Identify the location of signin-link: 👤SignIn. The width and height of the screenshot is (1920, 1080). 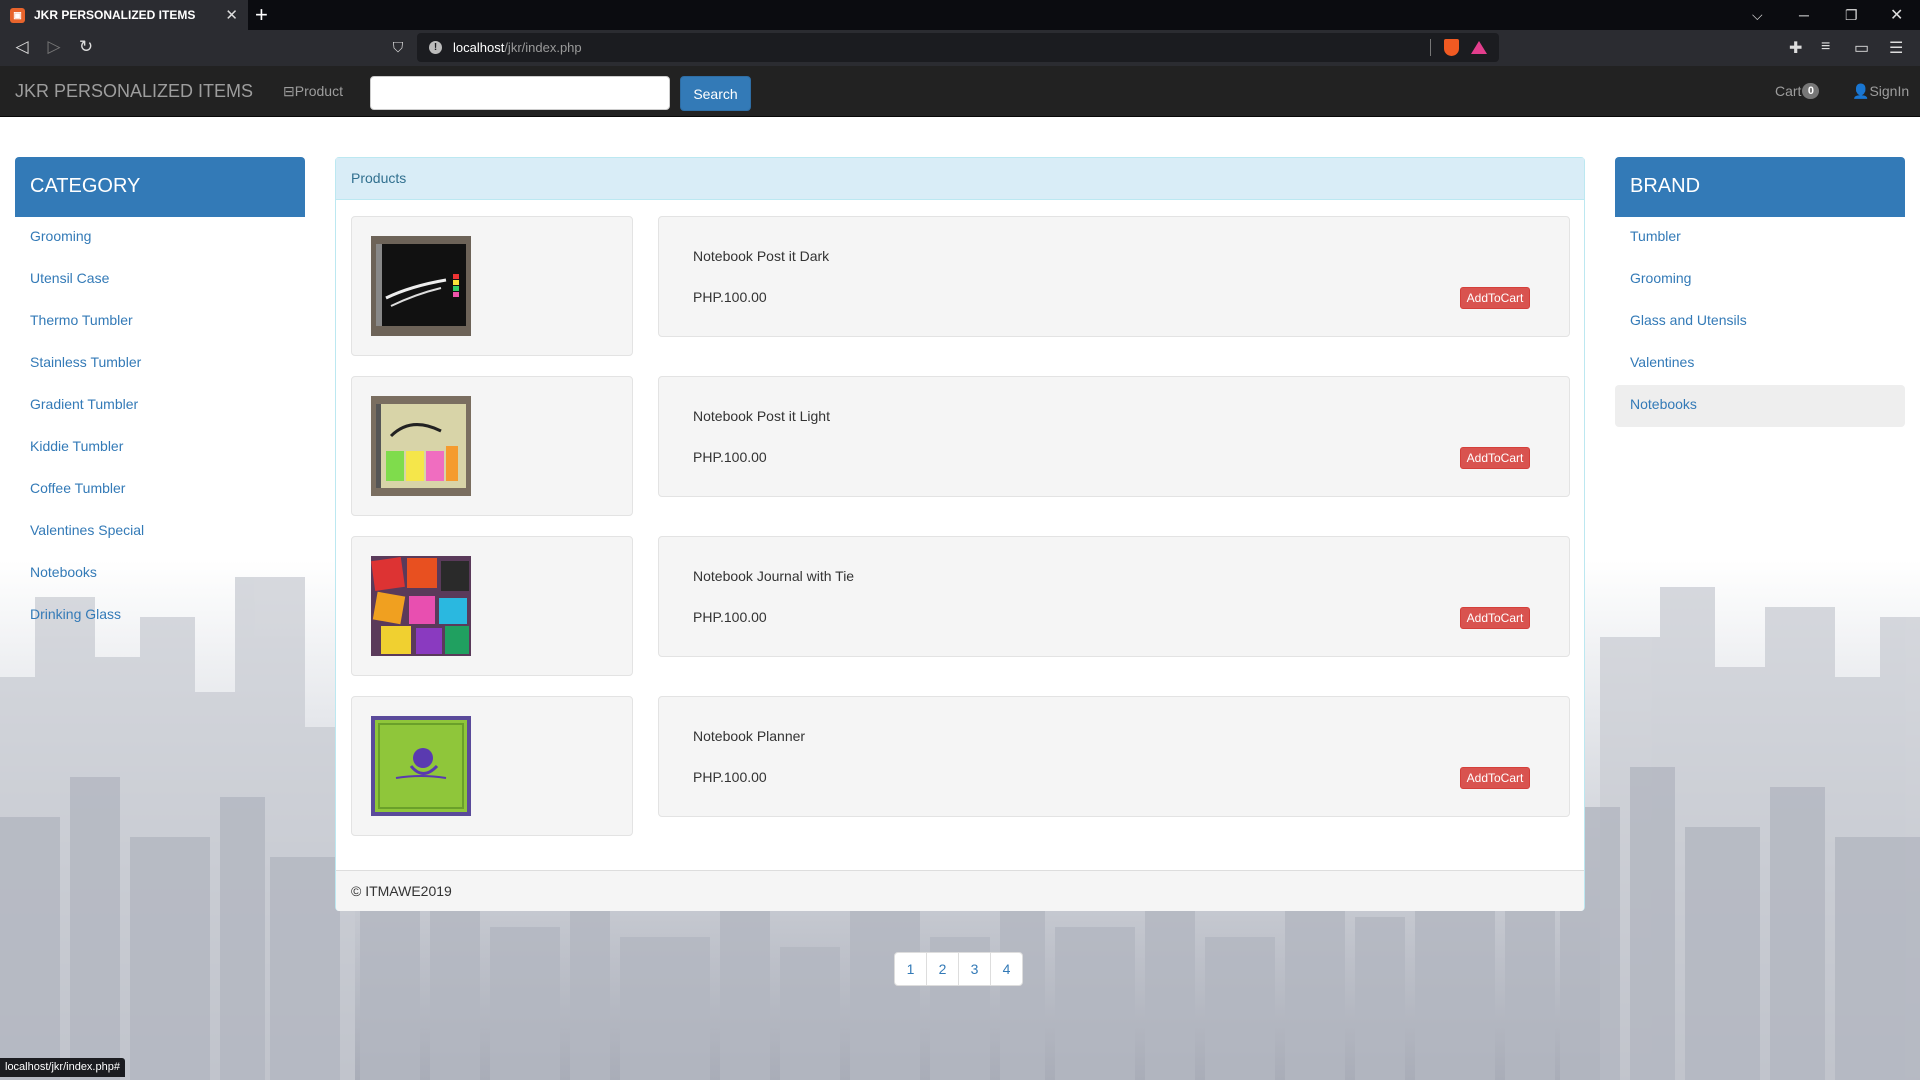
(1880, 91).